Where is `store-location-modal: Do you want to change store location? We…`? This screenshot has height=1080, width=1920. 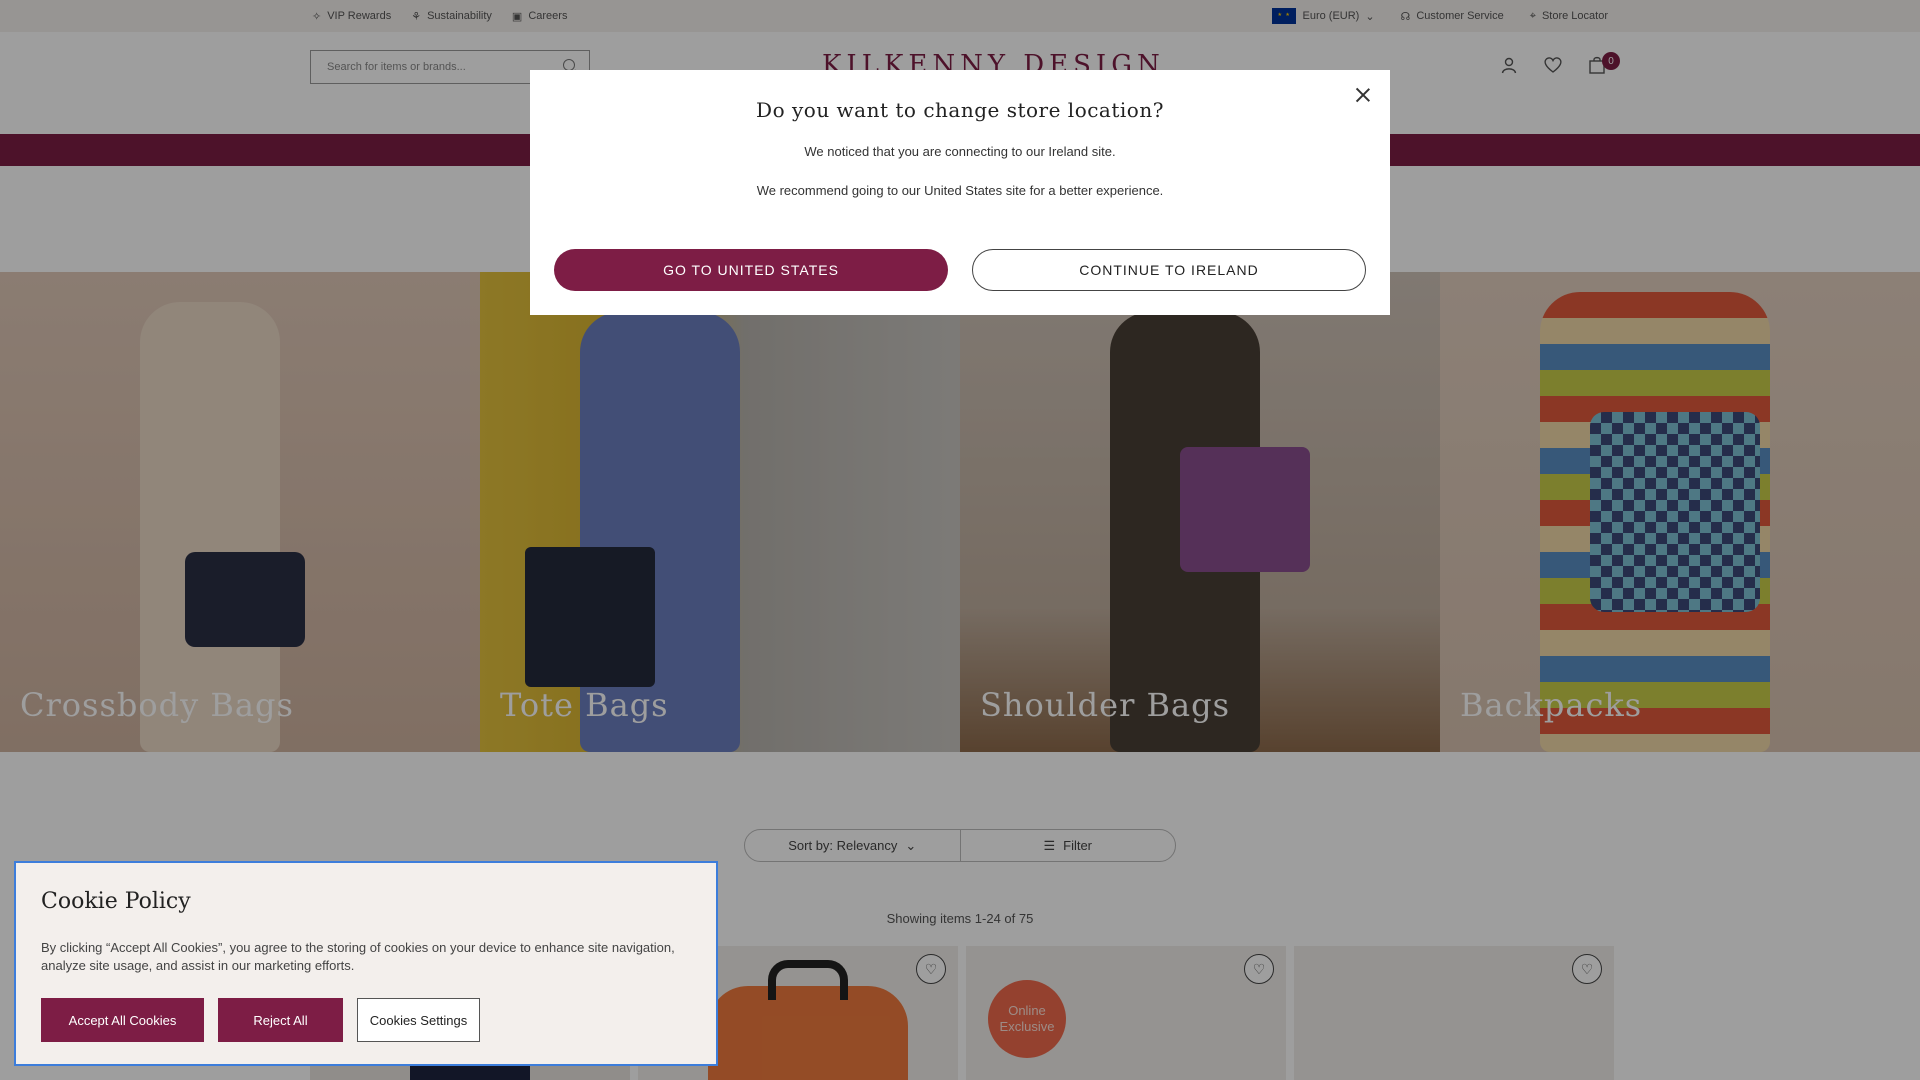 store-location-modal: Do you want to change store location? We… is located at coordinates (960, 192).